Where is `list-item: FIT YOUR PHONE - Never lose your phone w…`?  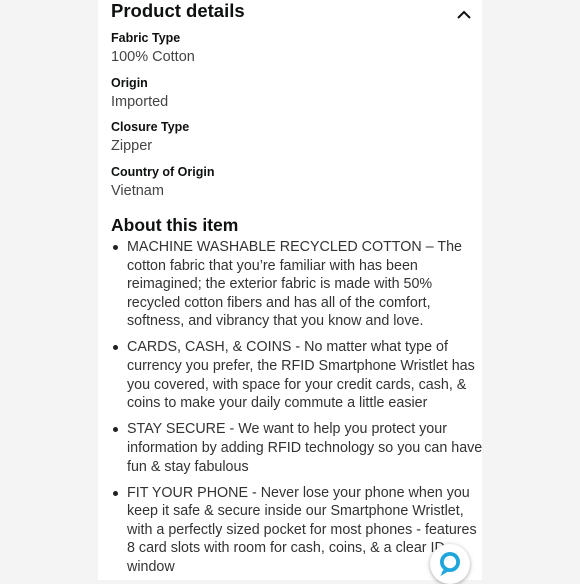
list-item: FIT YOUR PHONE - Never lose your phone w… is located at coordinates (290, 530).